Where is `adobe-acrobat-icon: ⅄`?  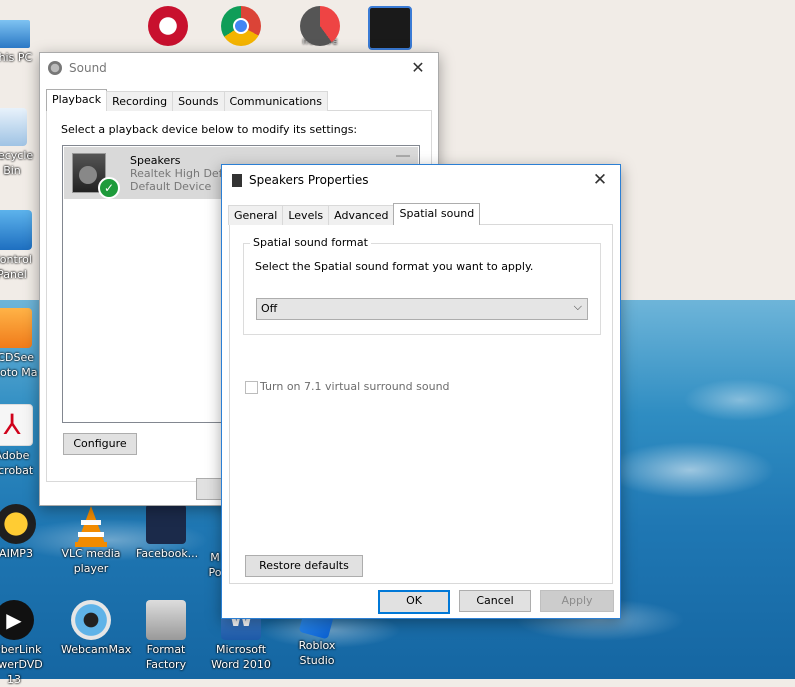 adobe-acrobat-icon: ⅄ is located at coordinates (16, 425).